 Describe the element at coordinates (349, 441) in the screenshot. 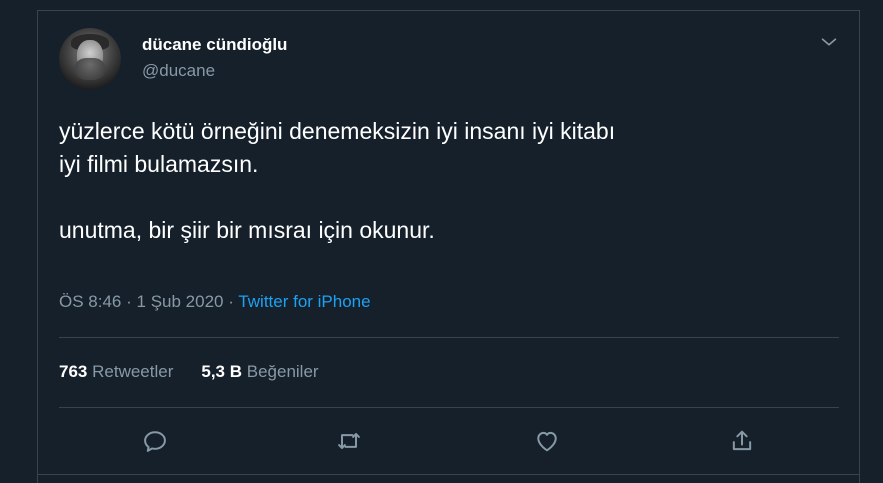

I see `retweet-icon` at that location.